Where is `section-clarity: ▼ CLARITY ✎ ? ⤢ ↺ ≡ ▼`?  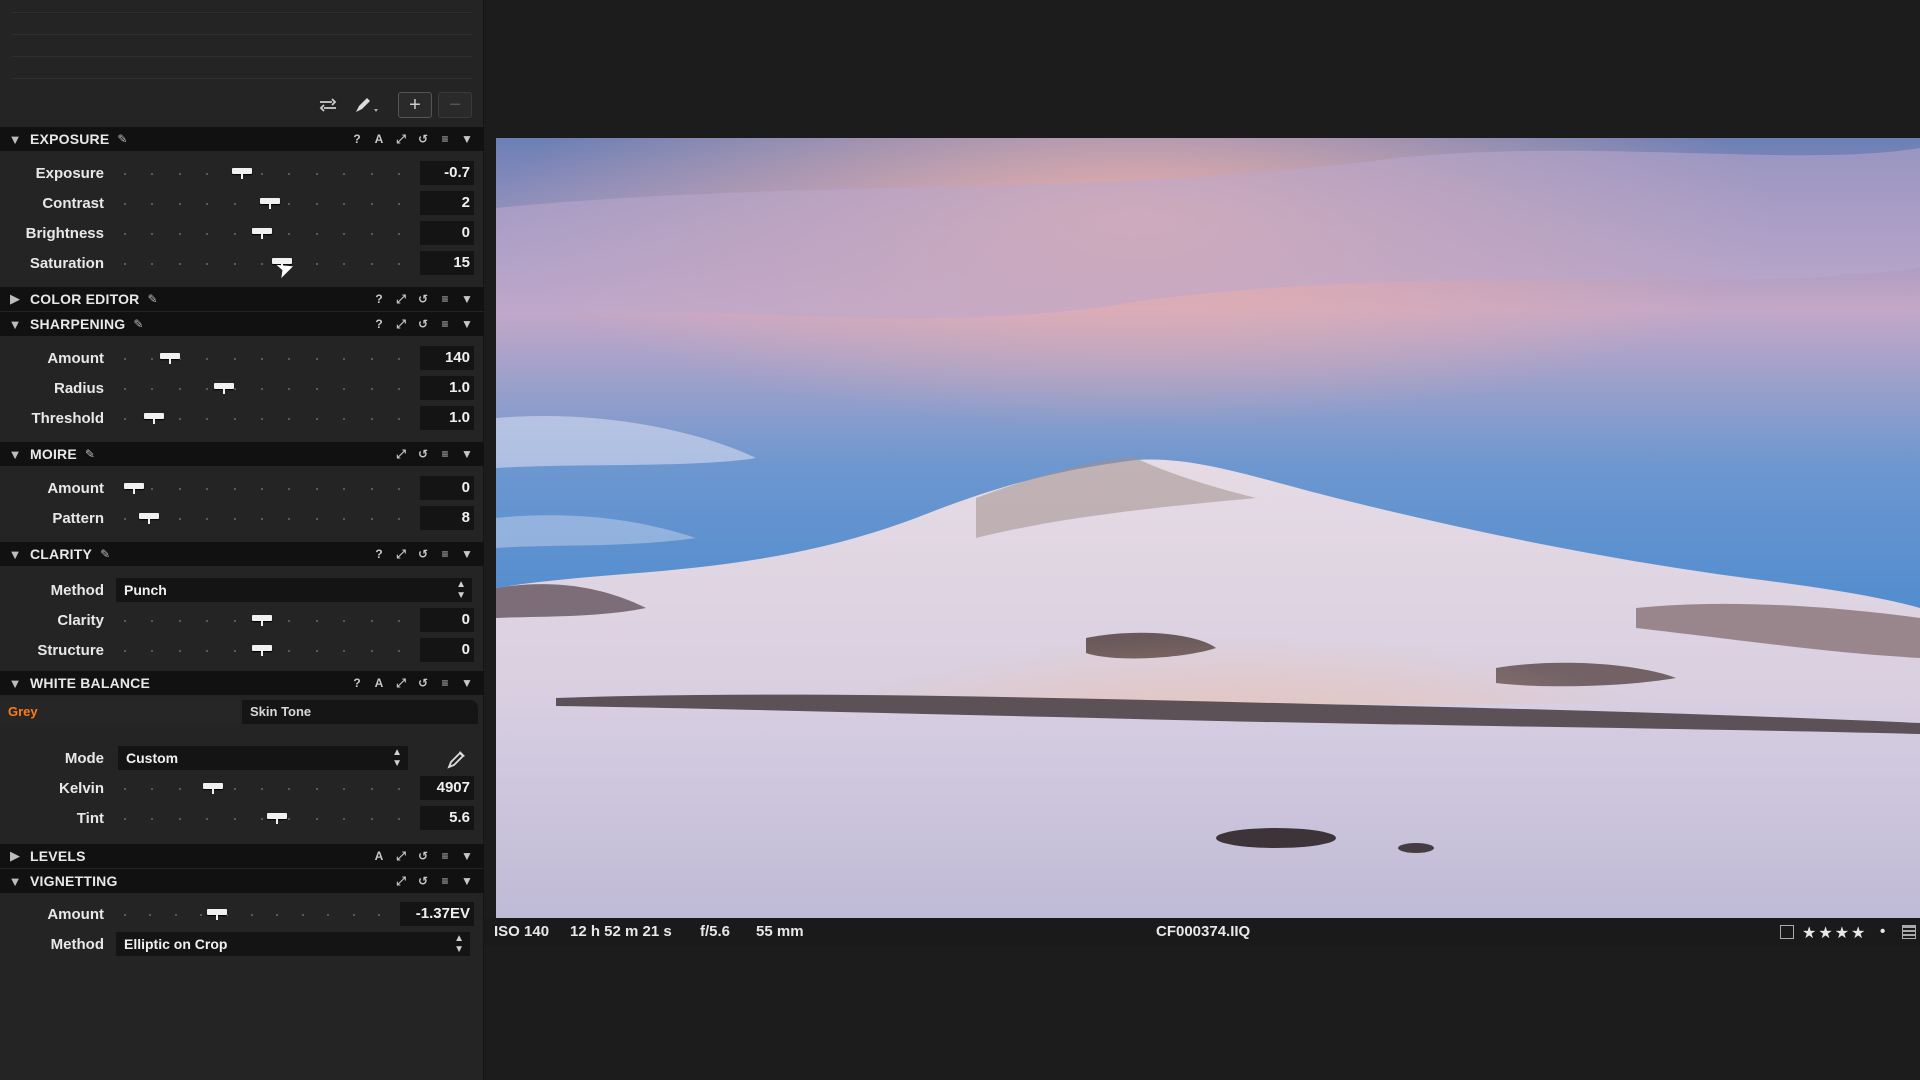
section-clarity: ▼ CLARITY ✎ ? ⤢ ↺ ≡ ▼ is located at coordinates (242, 554).